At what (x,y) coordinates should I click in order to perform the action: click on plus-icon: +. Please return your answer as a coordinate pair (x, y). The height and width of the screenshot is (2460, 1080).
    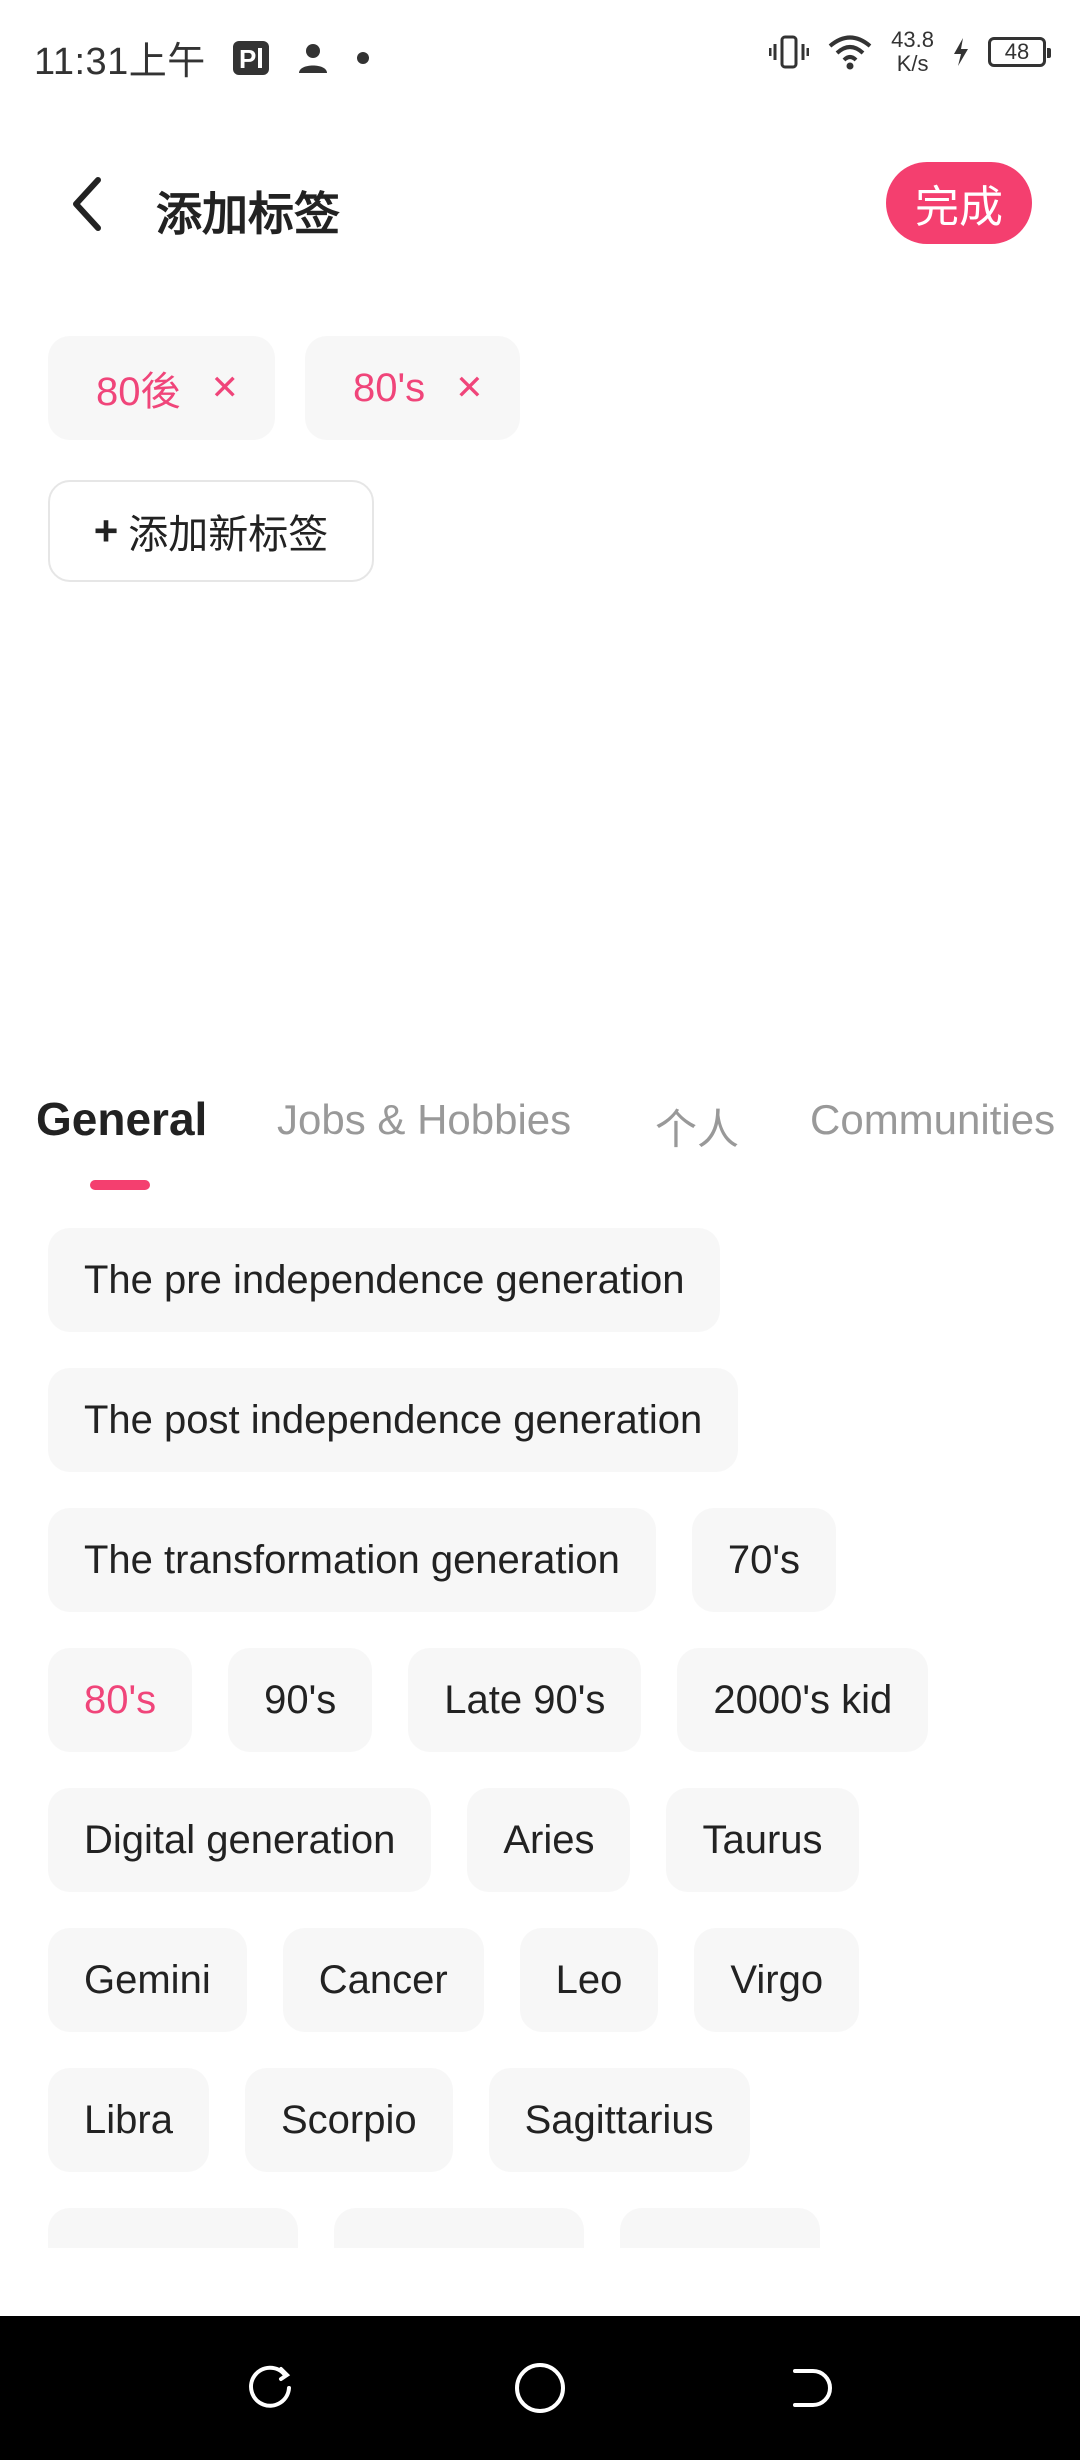
    Looking at the image, I should click on (106, 530).